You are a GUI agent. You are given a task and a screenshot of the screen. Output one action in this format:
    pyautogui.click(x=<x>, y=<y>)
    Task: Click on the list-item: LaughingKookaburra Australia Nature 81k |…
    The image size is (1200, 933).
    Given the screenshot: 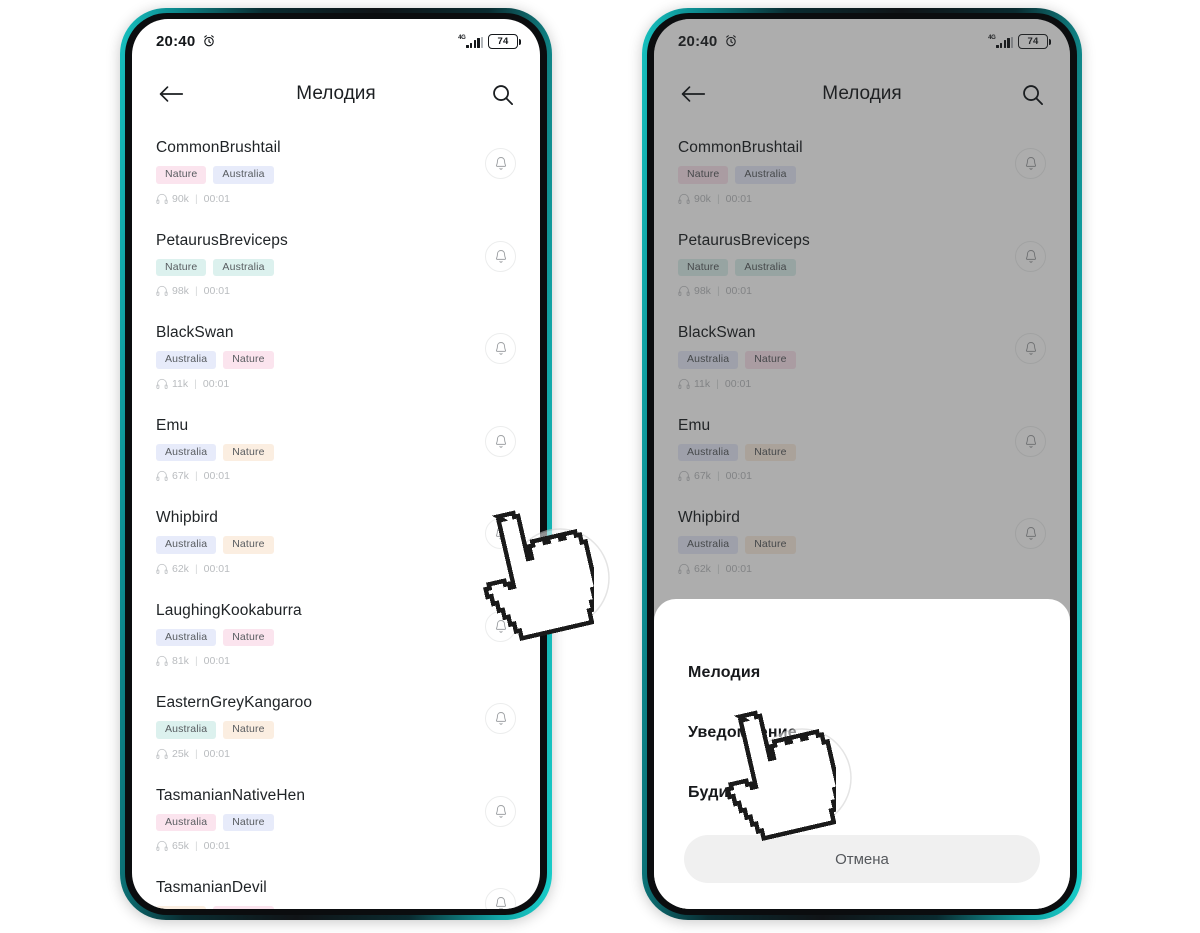 What is the action you would take?
    pyautogui.click(x=336, y=634)
    